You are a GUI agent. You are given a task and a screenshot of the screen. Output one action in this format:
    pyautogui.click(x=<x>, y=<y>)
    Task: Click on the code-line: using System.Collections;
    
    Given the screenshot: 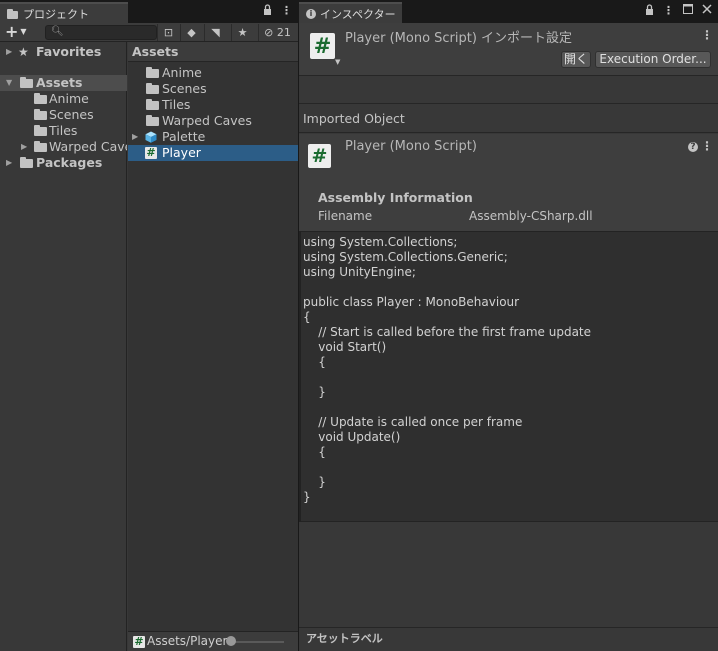 What is the action you would take?
    pyautogui.click(x=380, y=242)
    